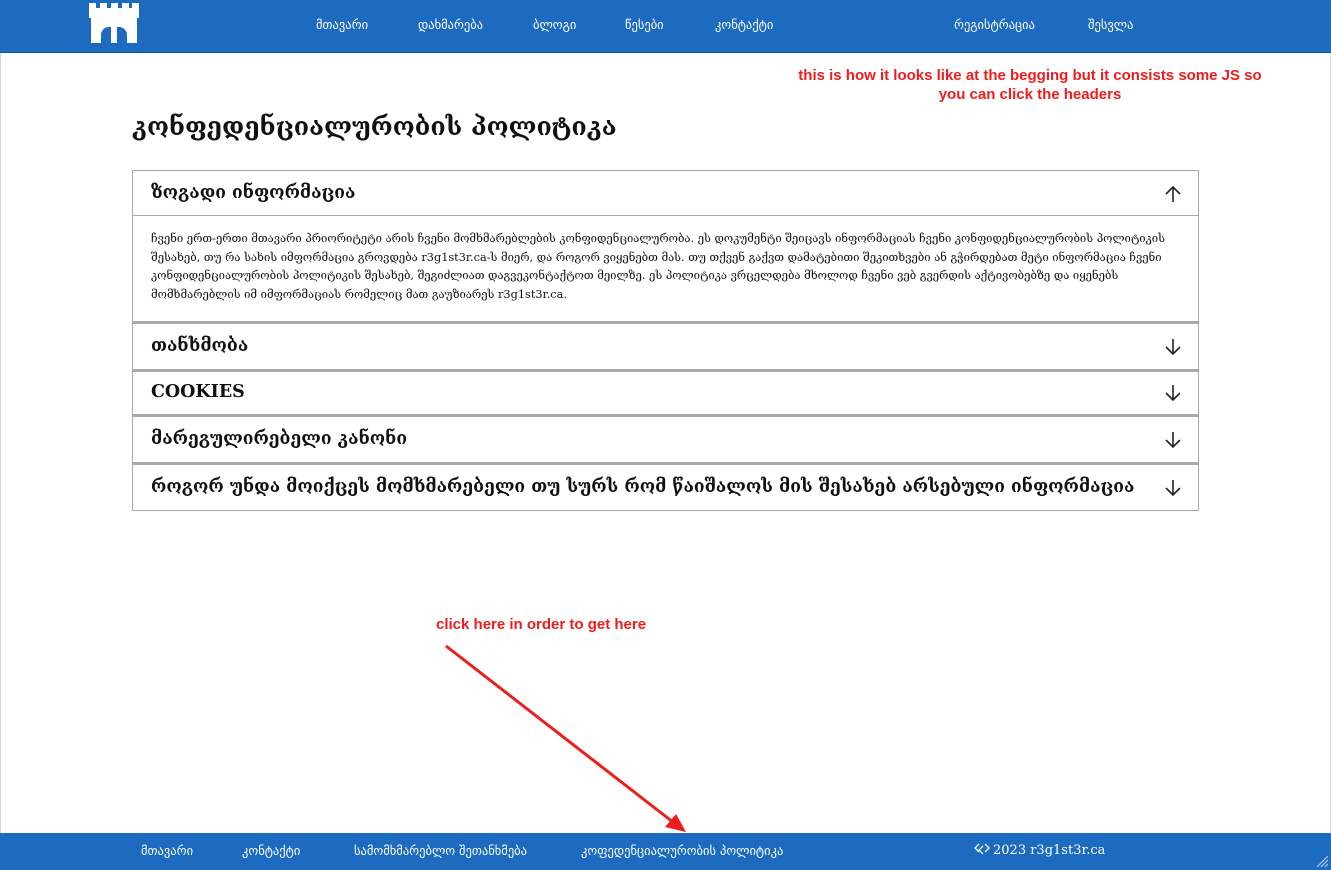 The width and height of the screenshot is (1331, 870). Describe the element at coordinates (682, 850) in the screenshot. I see `footer-link-privacy-policy: კოფედენციალურობის პოლიტიკა` at that location.